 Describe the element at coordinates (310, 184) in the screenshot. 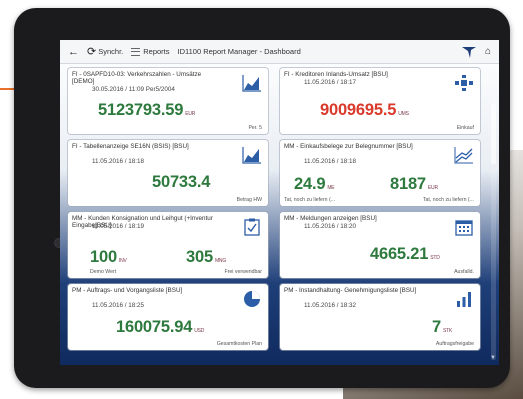

I see `tile-value-number: 24.9` at that location.